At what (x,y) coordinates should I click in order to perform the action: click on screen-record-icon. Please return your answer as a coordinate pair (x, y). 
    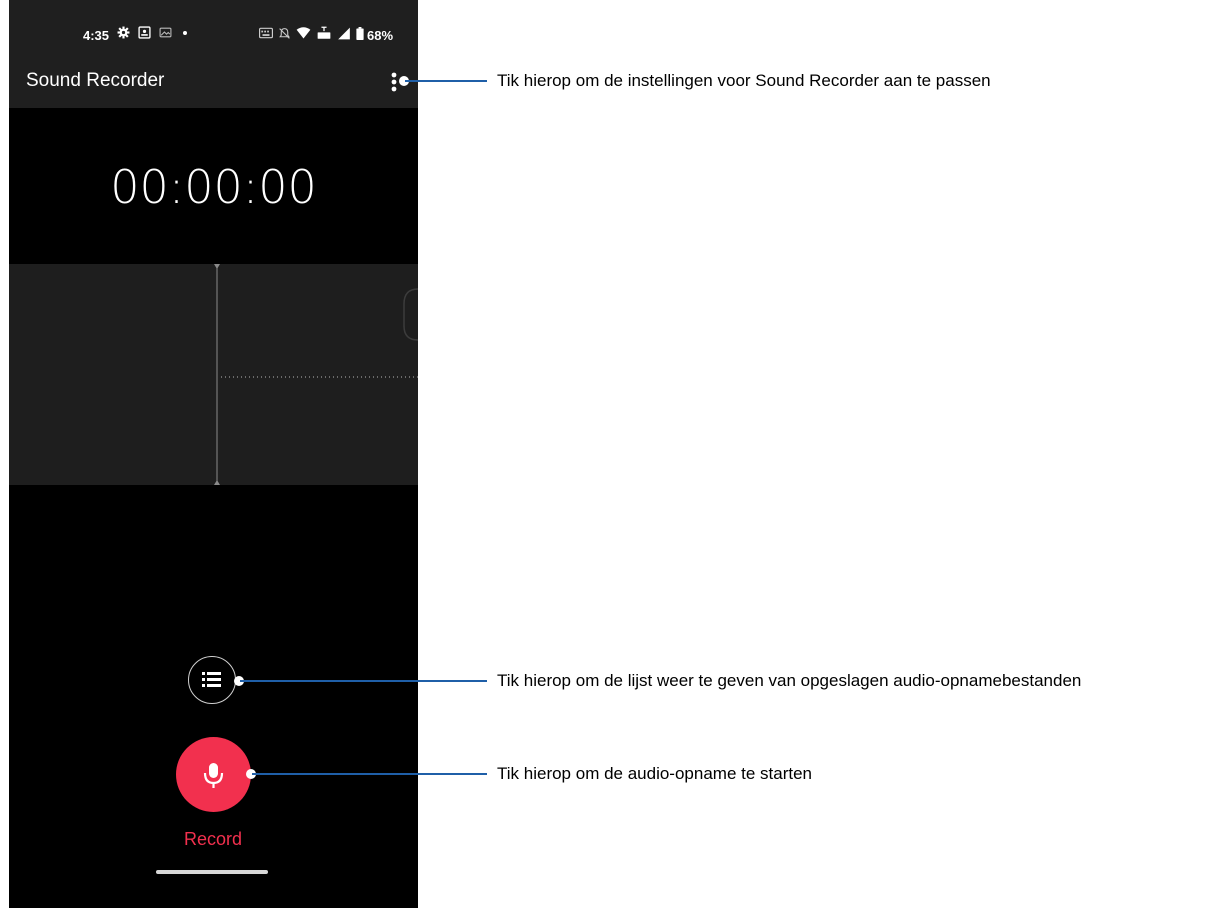
    Looking at the image, I should click on (144, 32).